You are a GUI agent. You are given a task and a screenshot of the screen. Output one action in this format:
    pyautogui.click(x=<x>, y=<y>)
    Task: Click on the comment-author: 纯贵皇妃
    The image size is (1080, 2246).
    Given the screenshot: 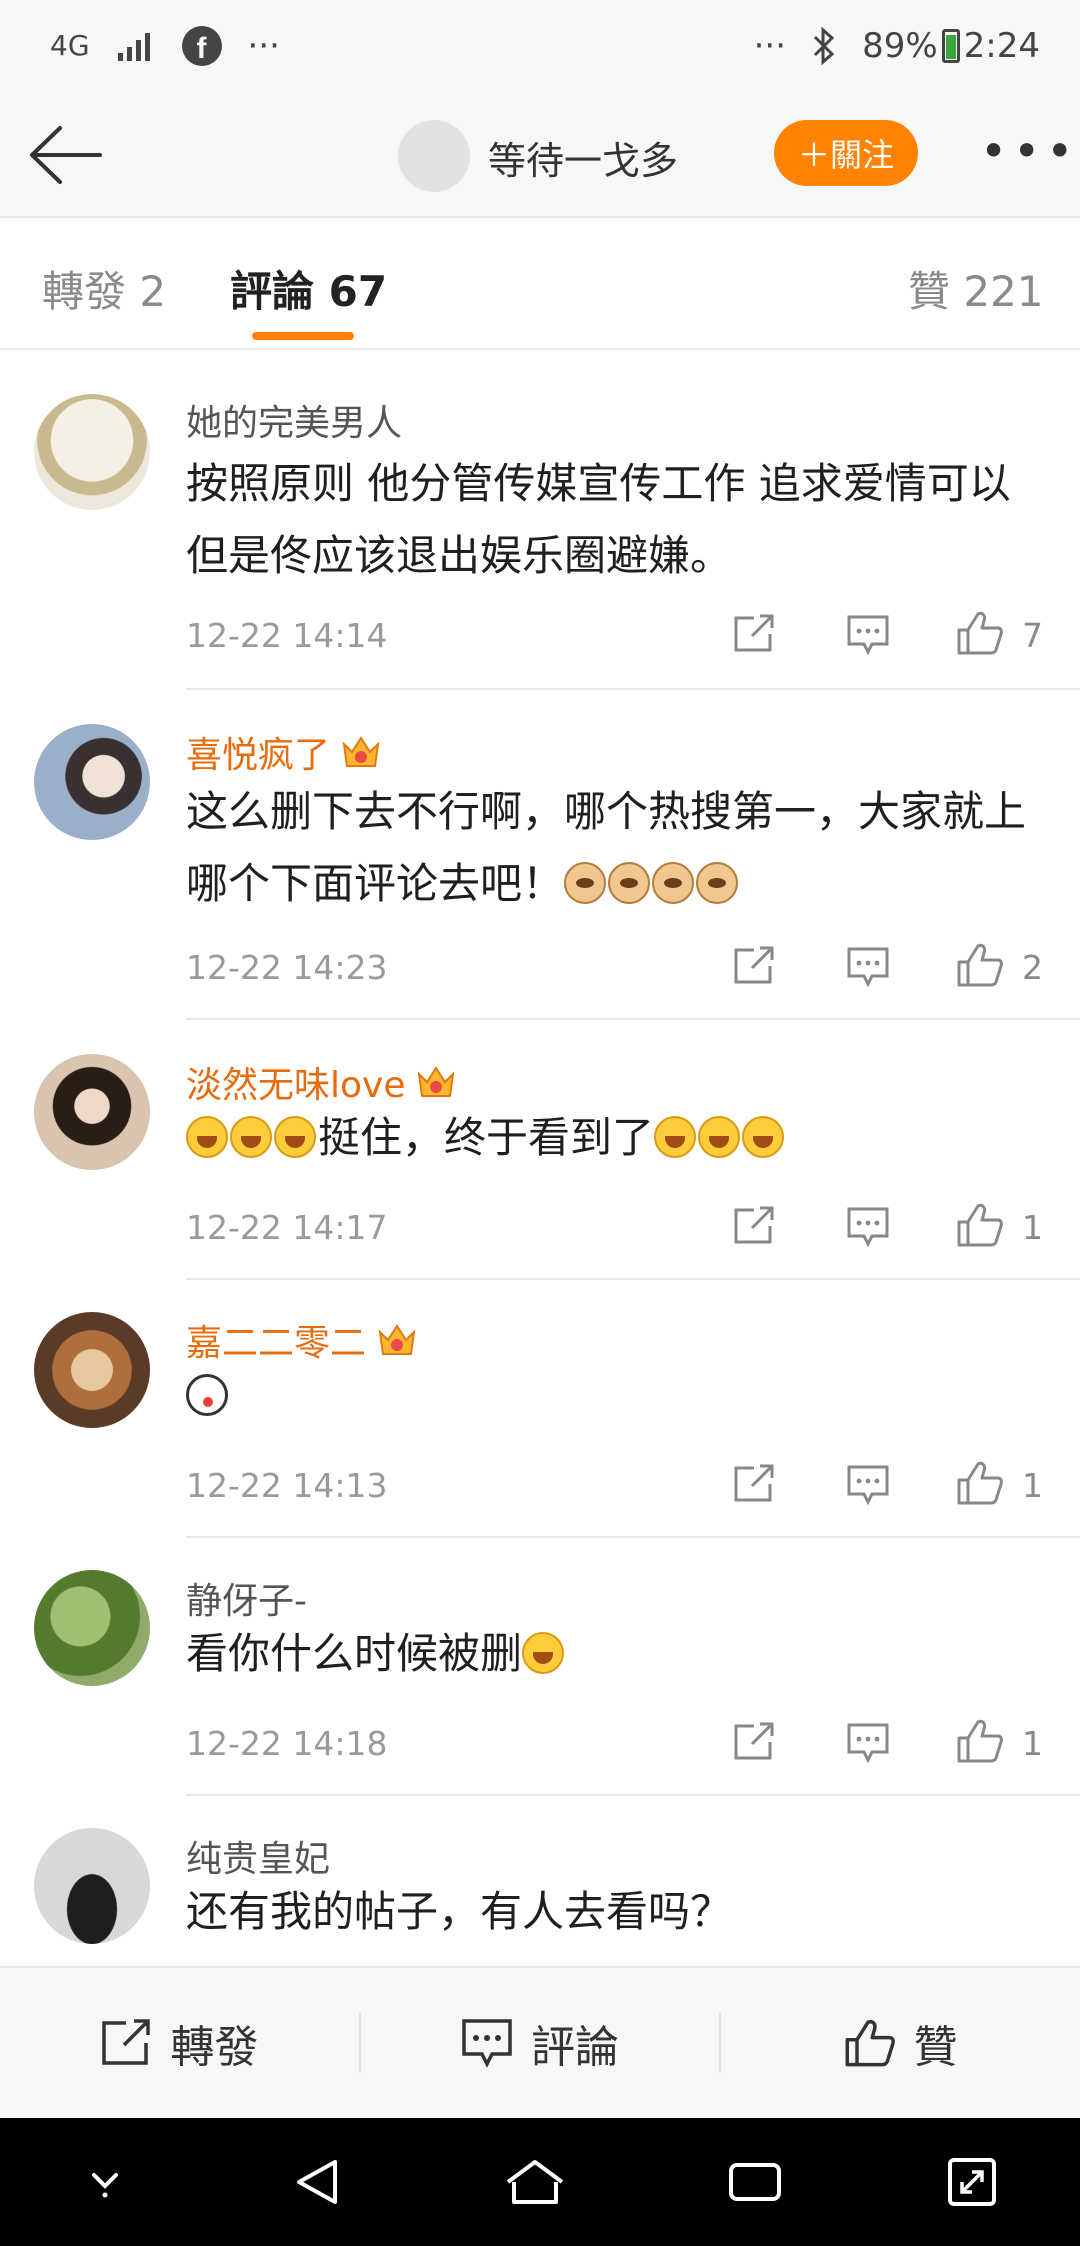 What is the action you would take?
    pyautogui.click(x=258, y=1856)
    